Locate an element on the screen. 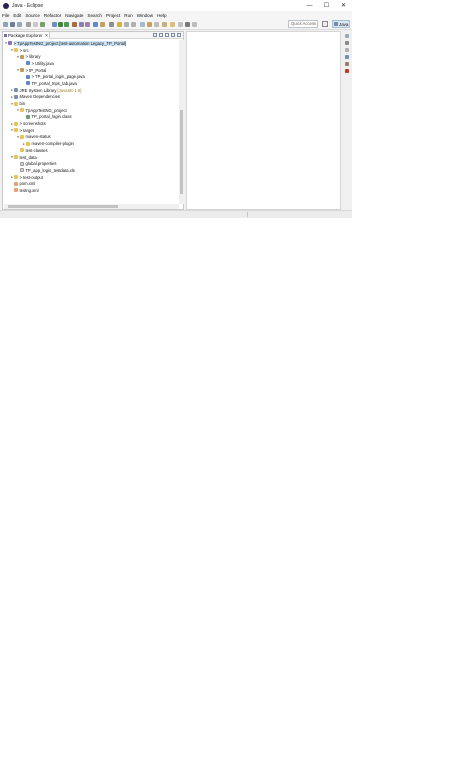 Image resolution: width=474 pixels, height=774 pixels. tree-item-label: test_data is located at coordinates (28, 157).